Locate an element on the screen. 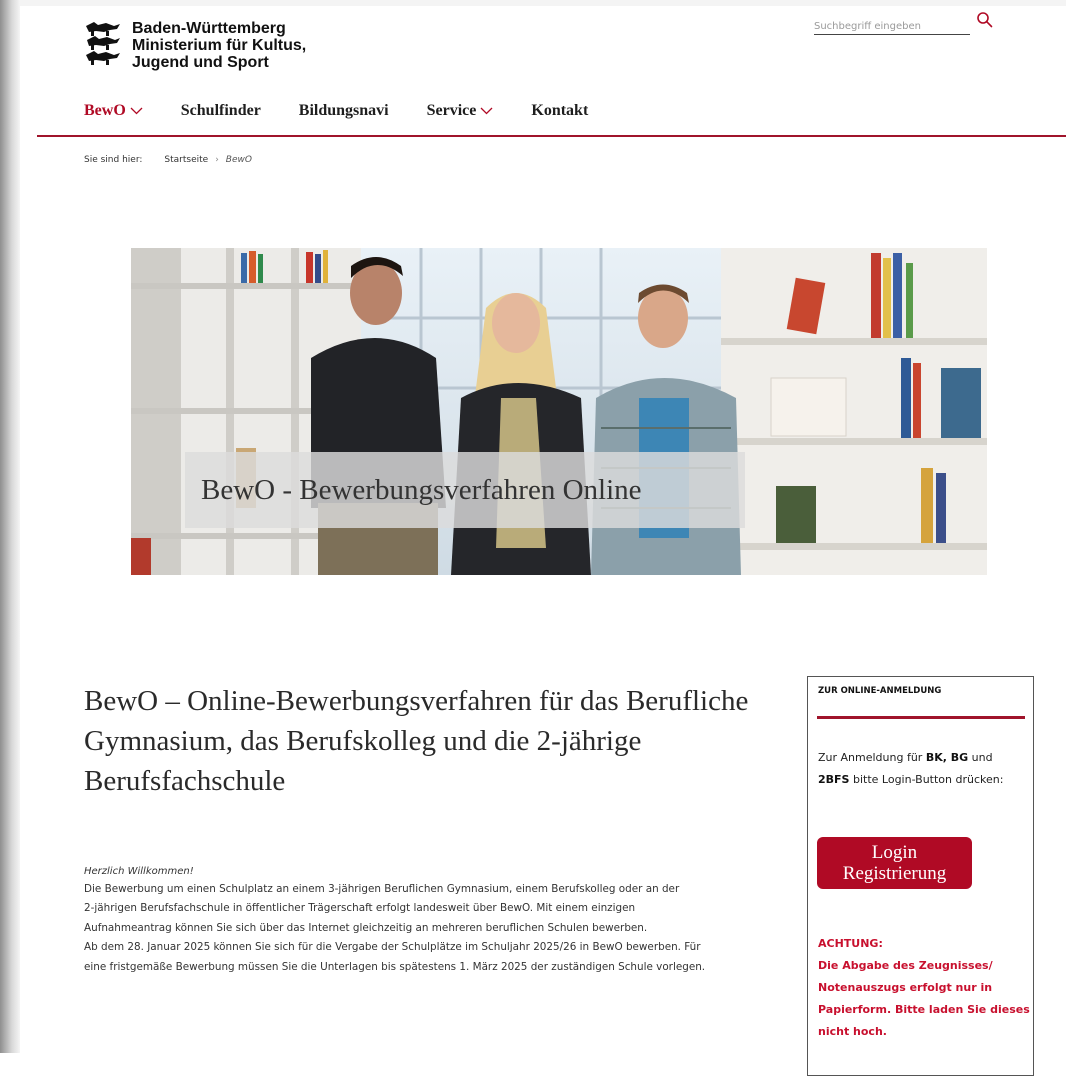 Image resolution: width=1066 pixels, height=1076 pixels. breadcrumb-home-link: Startseite is located at coordinates (186, 160).